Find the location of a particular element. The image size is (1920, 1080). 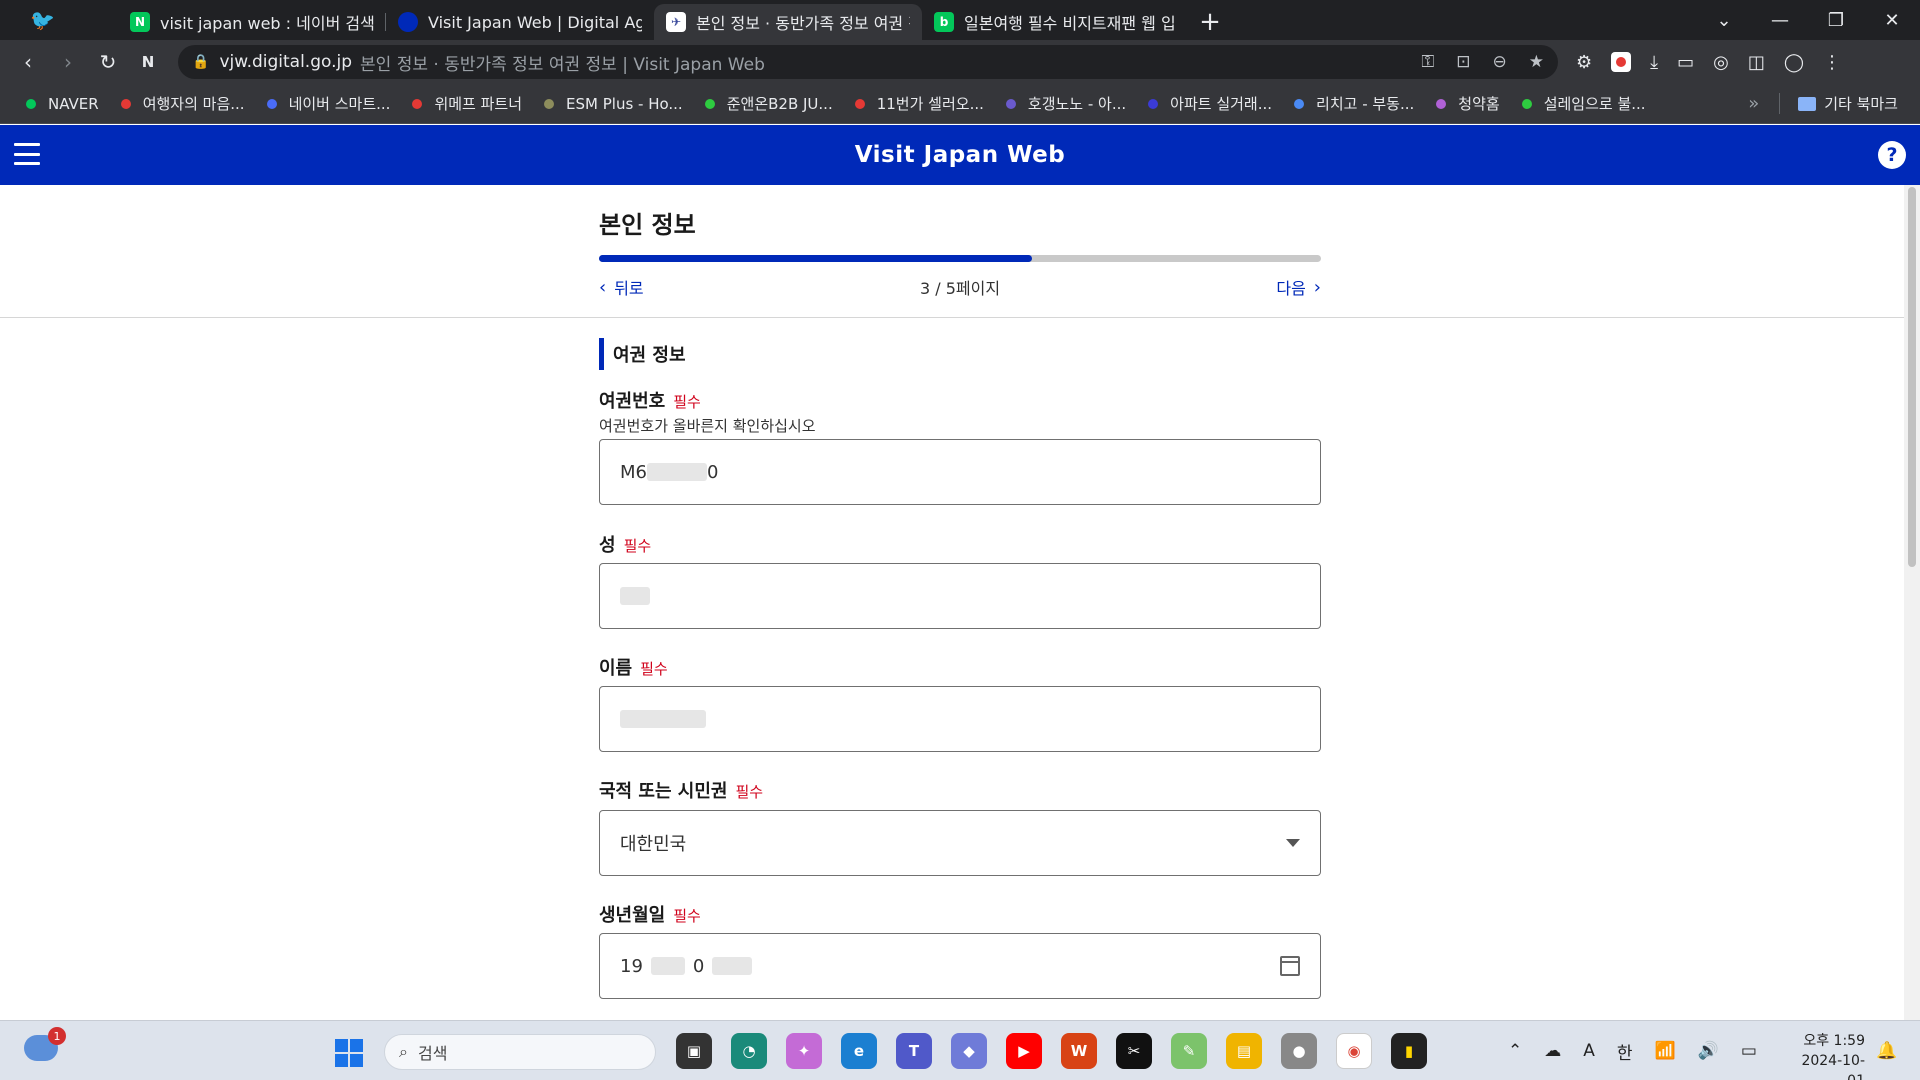

new-tab-button: + is located at coordinates (1210, 22).